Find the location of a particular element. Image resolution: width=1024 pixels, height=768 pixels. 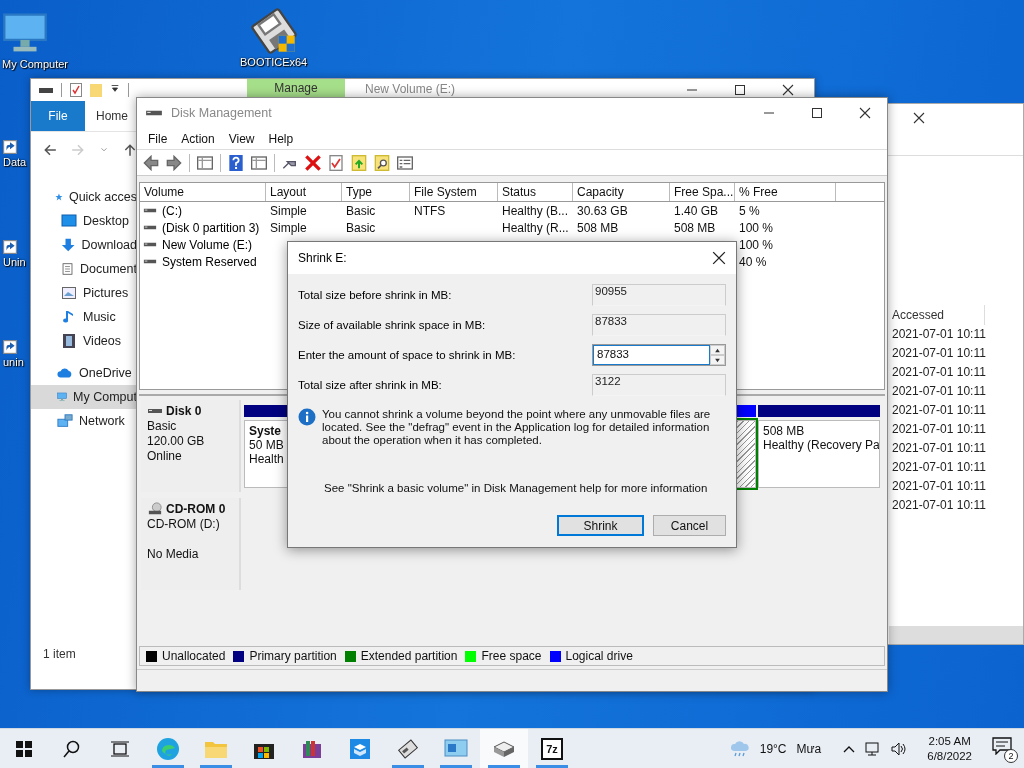

nav-item: Quick acces is located at coordinates (84, 197).